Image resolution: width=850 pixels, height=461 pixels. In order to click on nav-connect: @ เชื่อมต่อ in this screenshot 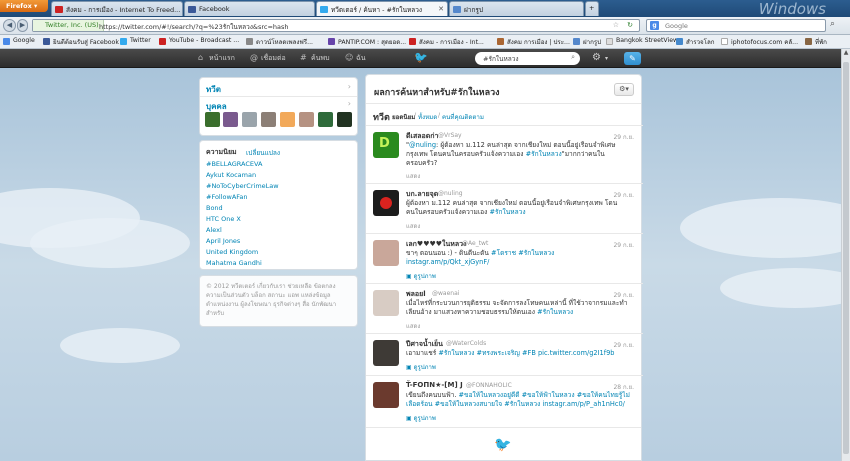, I will do `click(268, 58)`.